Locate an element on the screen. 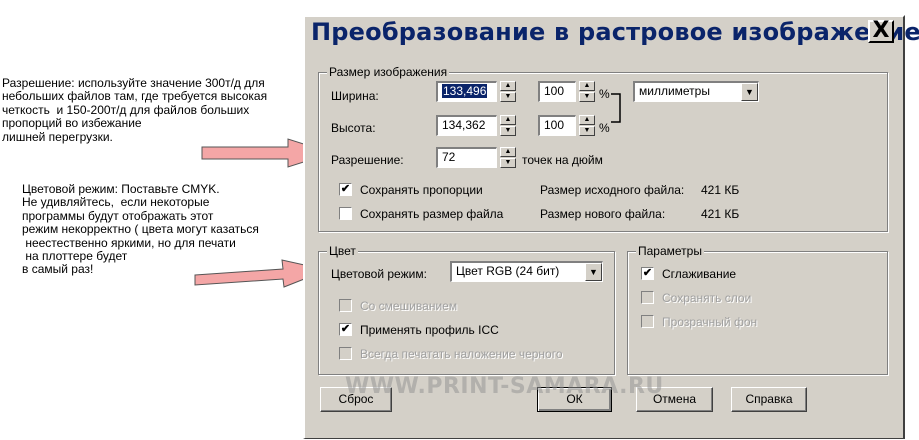 This screenshot has width=919, height=440. keep-proportions-checkbox: ✔ is located at coordinates (345, 189).